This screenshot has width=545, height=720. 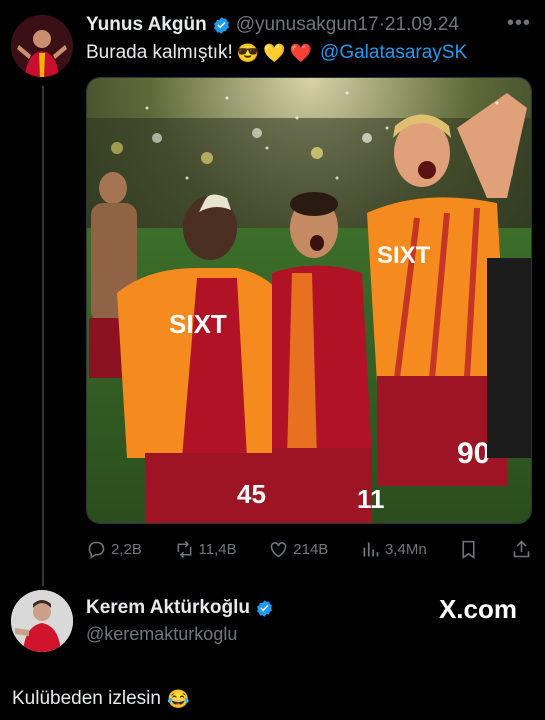 I want to click on reply-icon, so click(x=96, y=550).